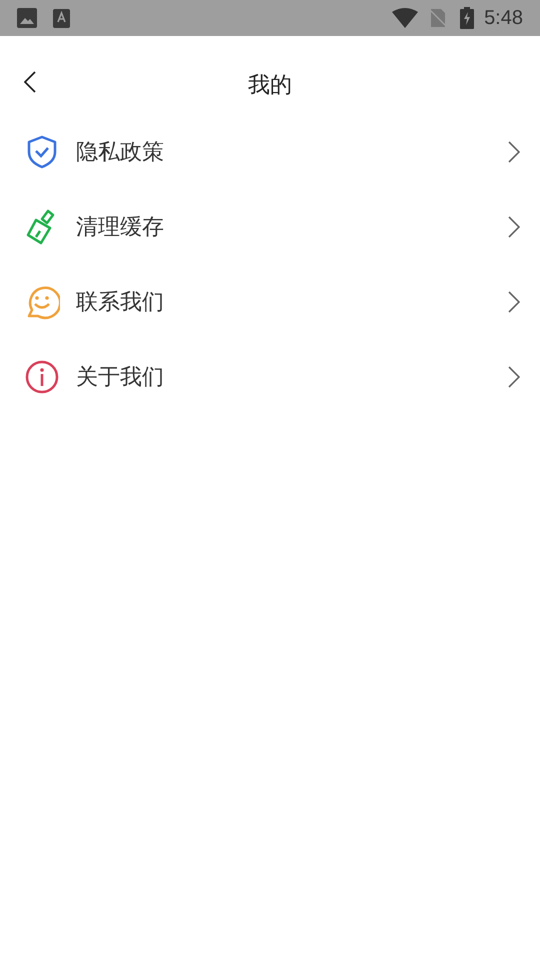 The image size is (540, 960). What do you see at coordinates (120, 302) in the screenshot?
I see `menu-label: 联系我们` at bounding box center [120, 302].